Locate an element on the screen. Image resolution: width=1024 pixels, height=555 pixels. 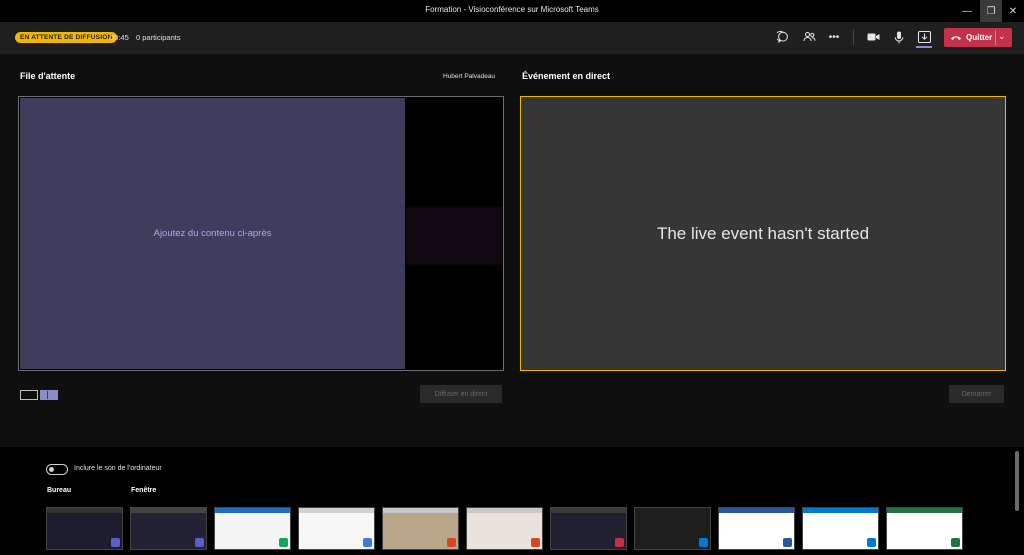
people-icon is located at coordinates (809, 37).